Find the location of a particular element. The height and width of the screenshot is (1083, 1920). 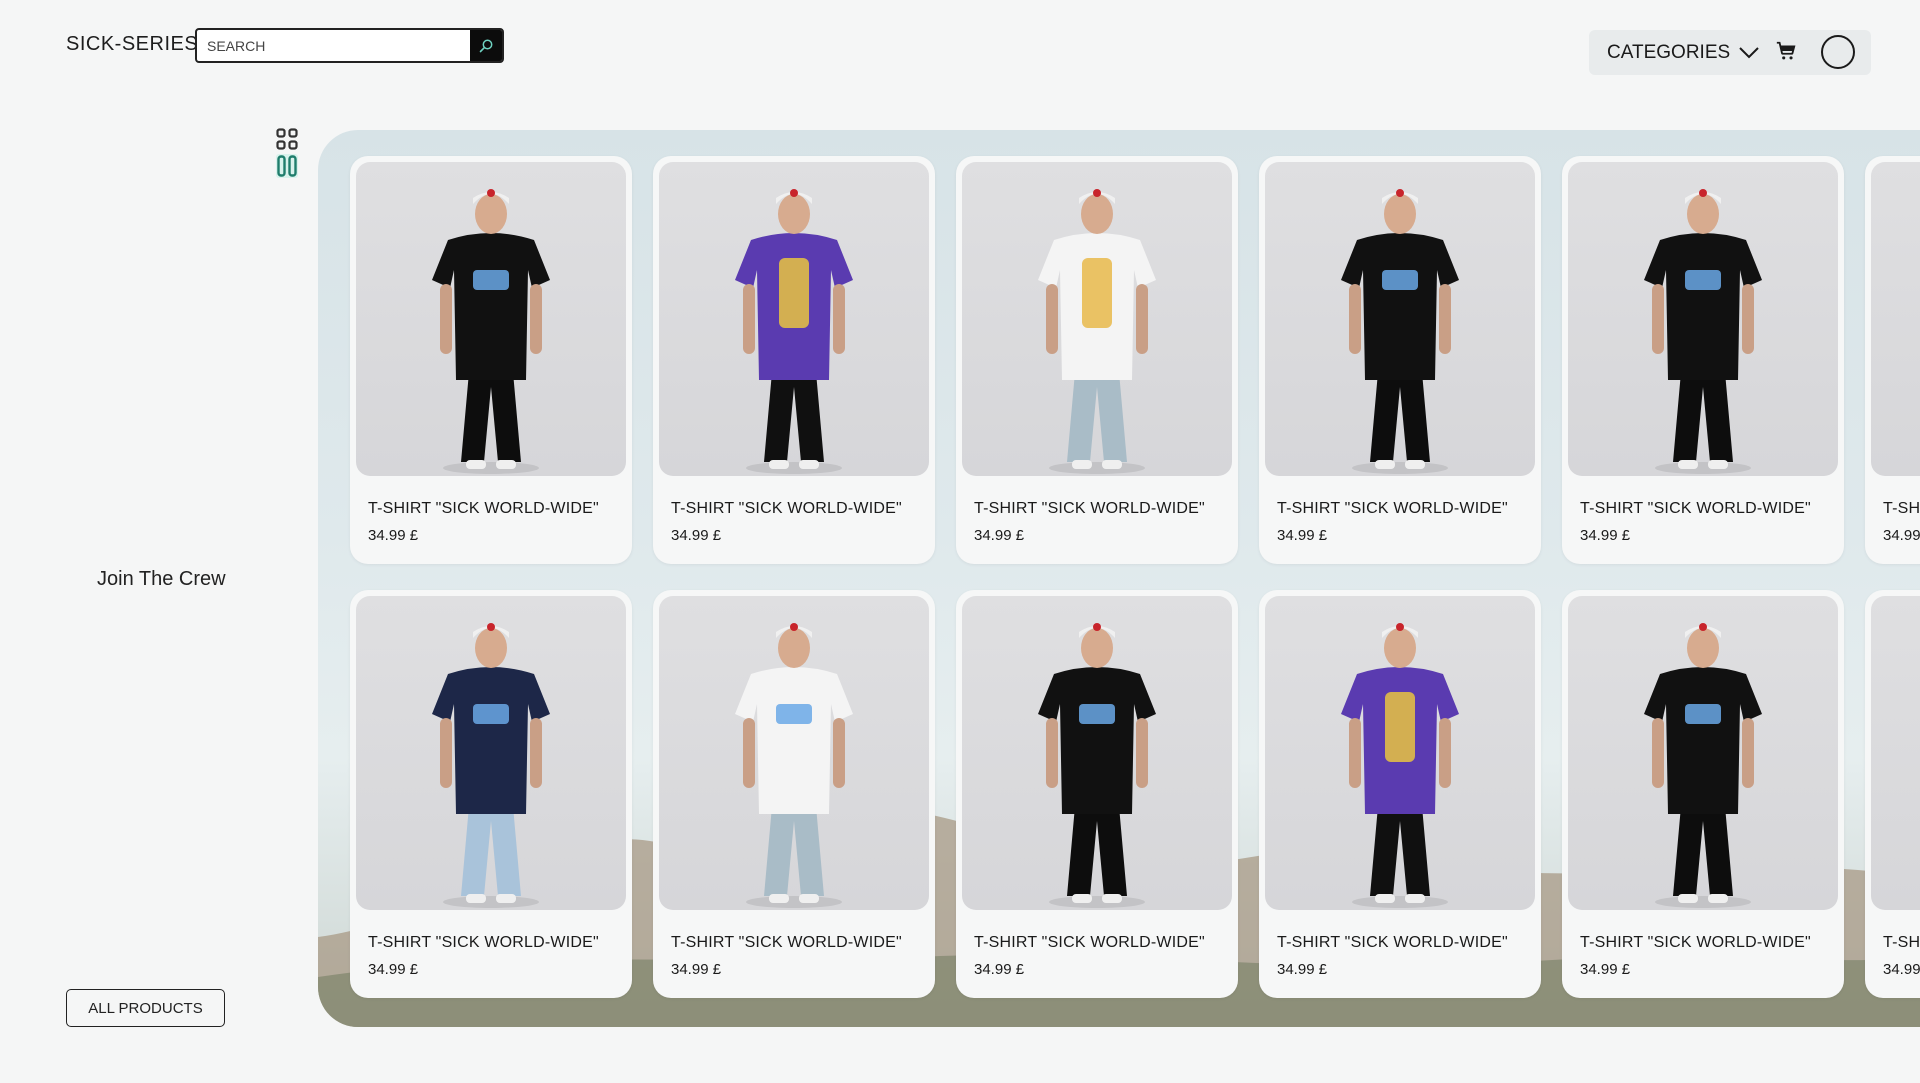

search-bar is located at coordinates (349, 45).